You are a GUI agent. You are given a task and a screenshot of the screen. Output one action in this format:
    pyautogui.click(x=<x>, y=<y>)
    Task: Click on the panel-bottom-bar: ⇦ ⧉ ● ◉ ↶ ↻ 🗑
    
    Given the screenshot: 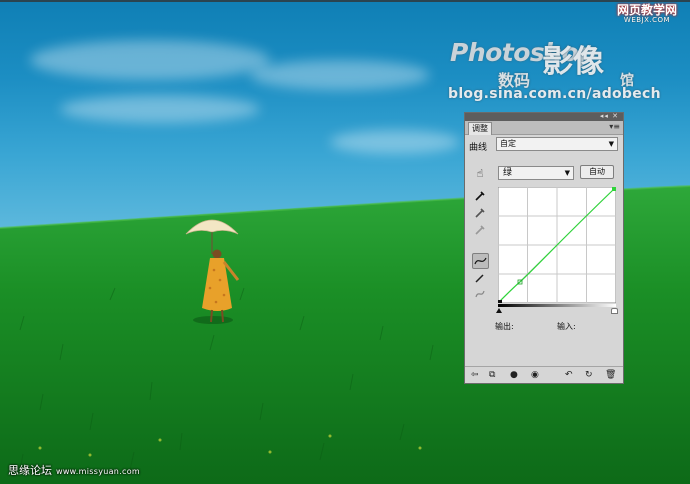 What is the action you would take?
    pyautogui.click(x=544, y=375)
    